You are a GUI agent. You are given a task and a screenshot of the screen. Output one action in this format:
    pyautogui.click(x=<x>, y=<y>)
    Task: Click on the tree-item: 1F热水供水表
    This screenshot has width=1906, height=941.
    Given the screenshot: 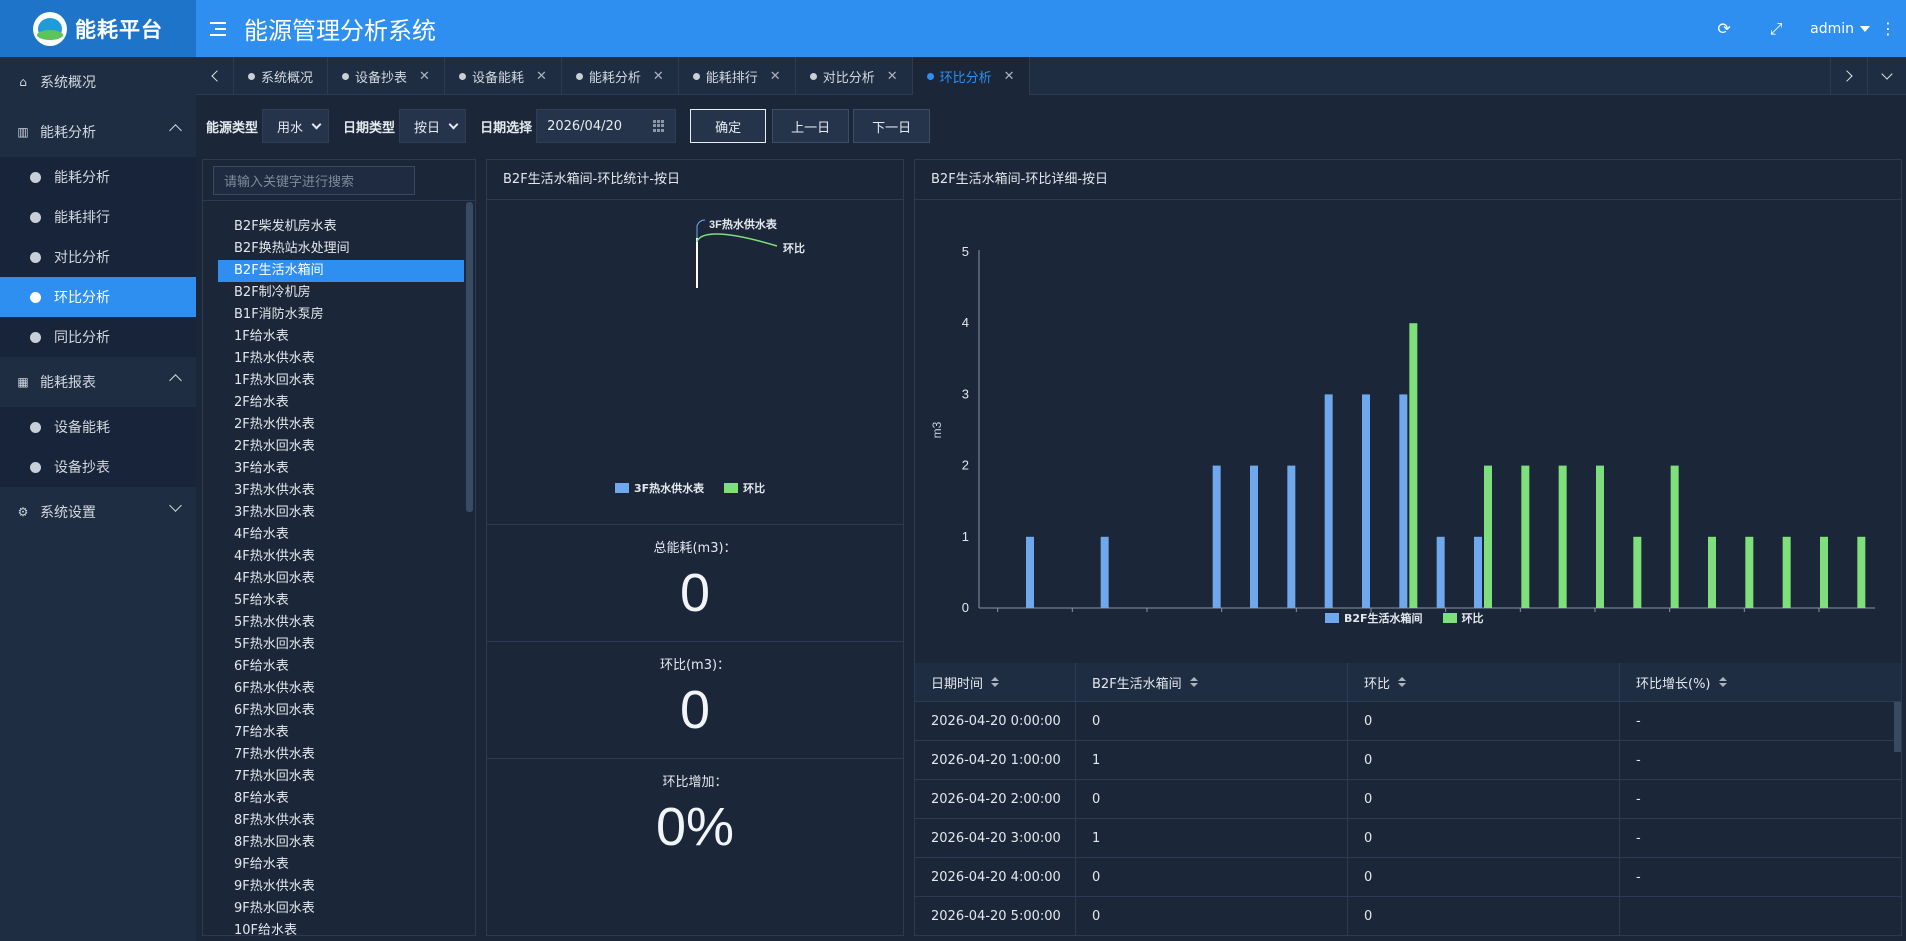 What is the action you would take?
    pyautogui.click(x=341, y=359)
    